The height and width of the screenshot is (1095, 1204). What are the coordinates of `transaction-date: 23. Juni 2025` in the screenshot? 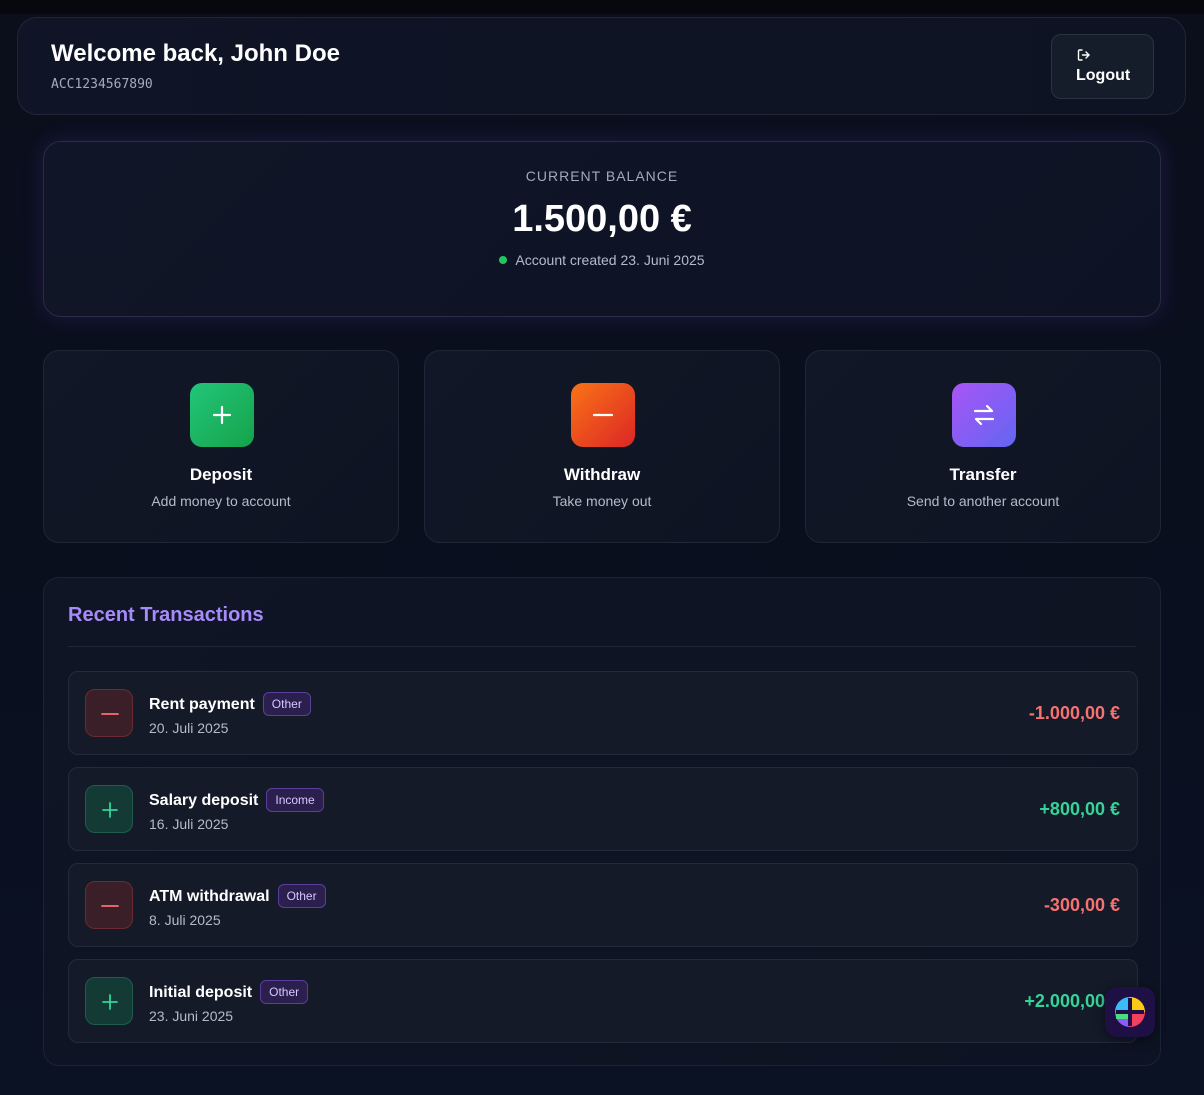 It's located at (191, 1016).